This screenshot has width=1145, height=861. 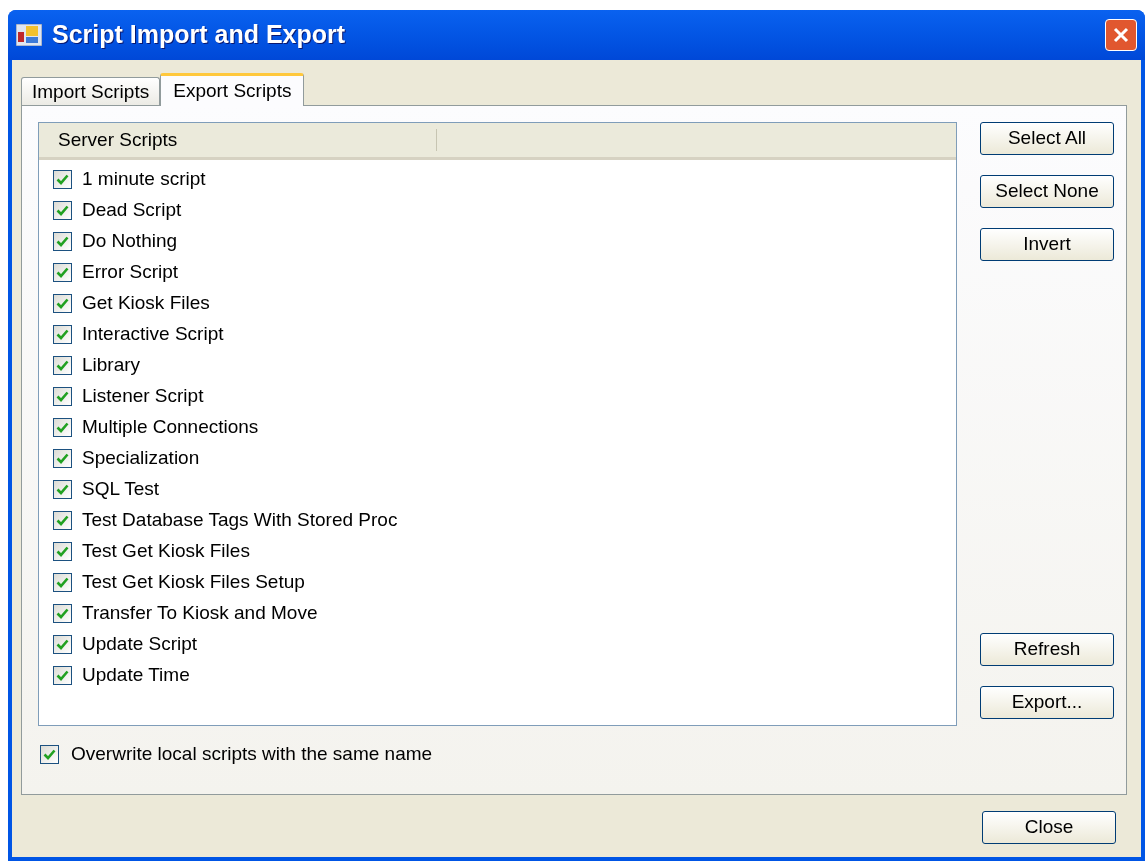 What do you see at coordinates (200, 613) in the screenshot?
I see `script-name: Transfer To Kiosk and Move` at bounding box center [200, 613].